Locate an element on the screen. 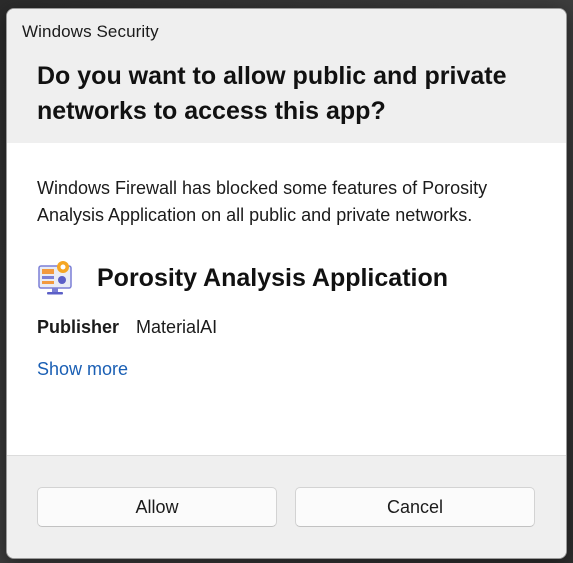 Image resolution: width=573 pixels, height=563 pixels. publisher-value: MaterialAI is located at coordinates (177, 327).